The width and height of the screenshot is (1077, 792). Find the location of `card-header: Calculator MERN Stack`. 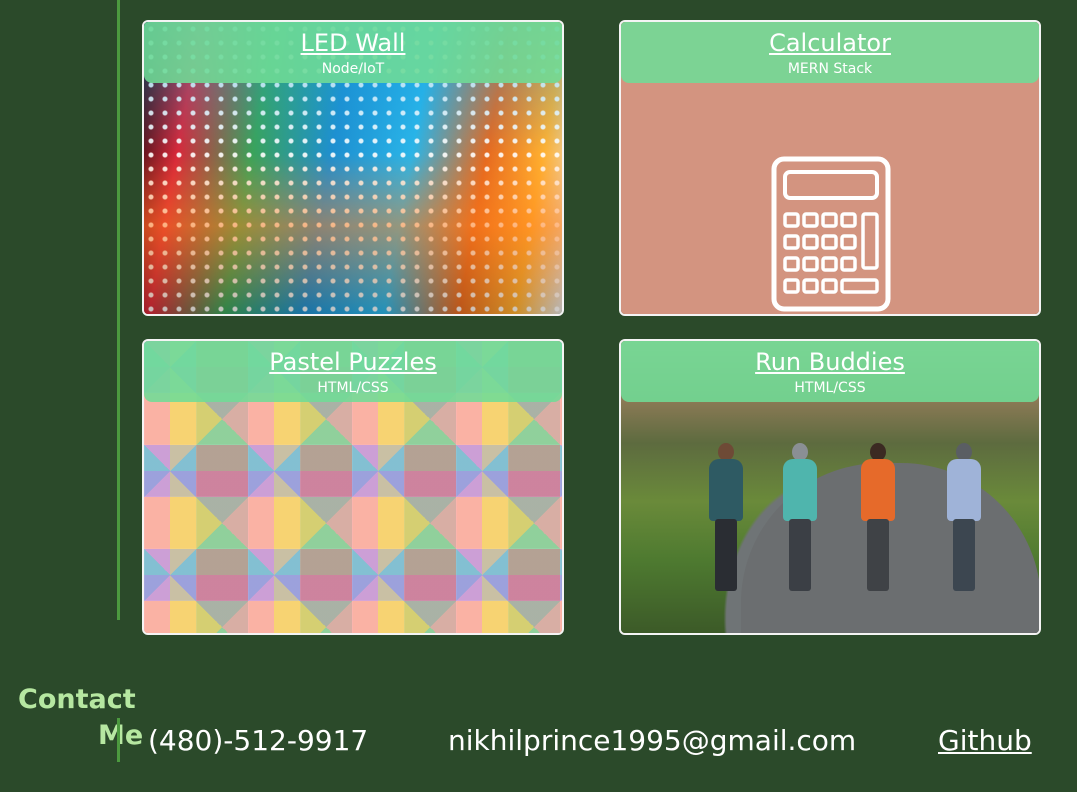

card-header: Calculator MERN Stack is located at coordinates (830, 52).